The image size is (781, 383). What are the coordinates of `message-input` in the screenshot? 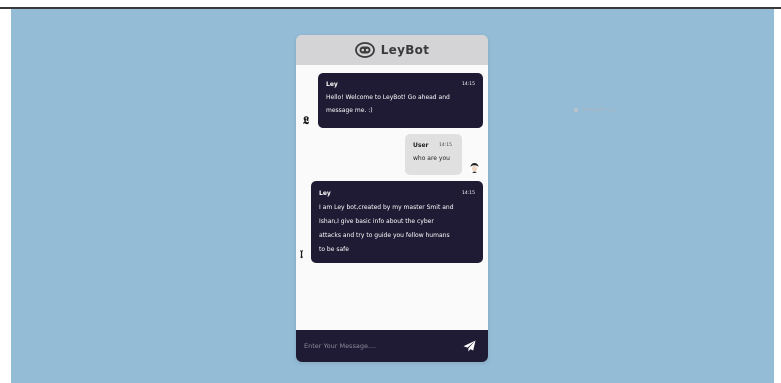 It's located at (379, 346).